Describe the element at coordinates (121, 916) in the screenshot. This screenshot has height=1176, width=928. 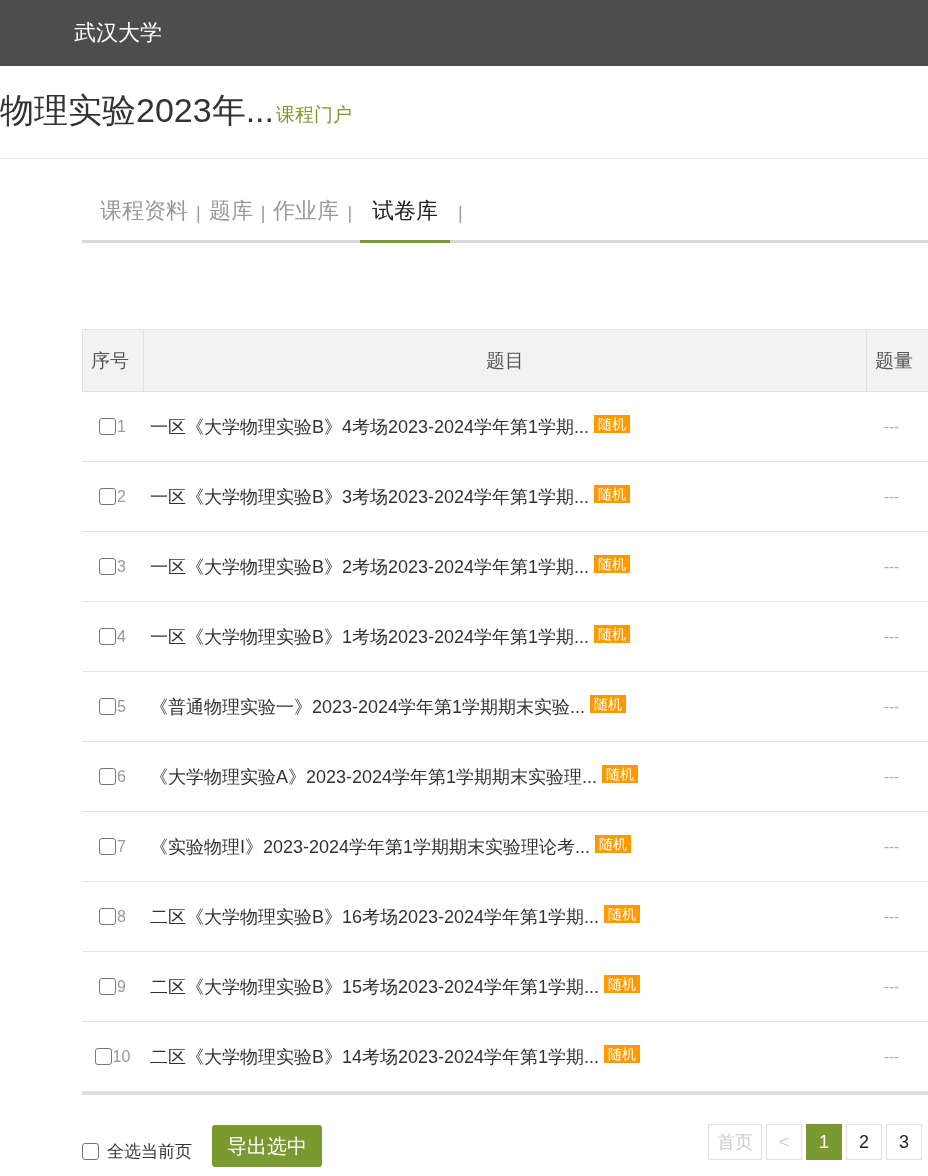
I see `row-number: 8` at that location.